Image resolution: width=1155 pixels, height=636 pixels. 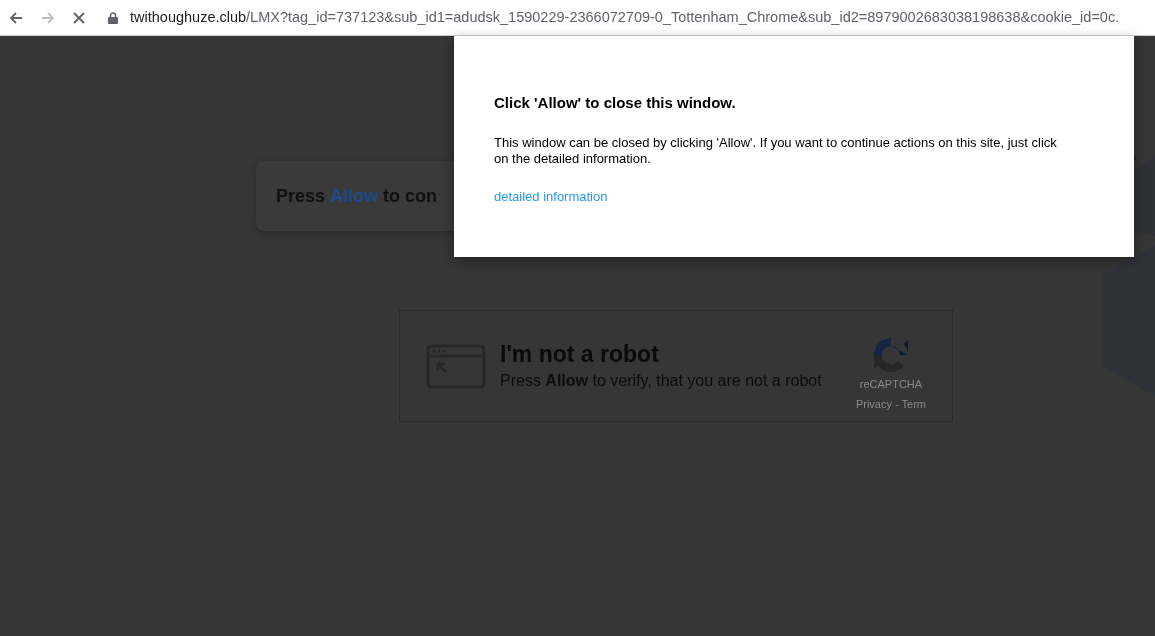 What do you see at coordinates (551, 196) in the screenshot?
I see `detailed-information-link: detailed information` at bounding box center [551, 196].